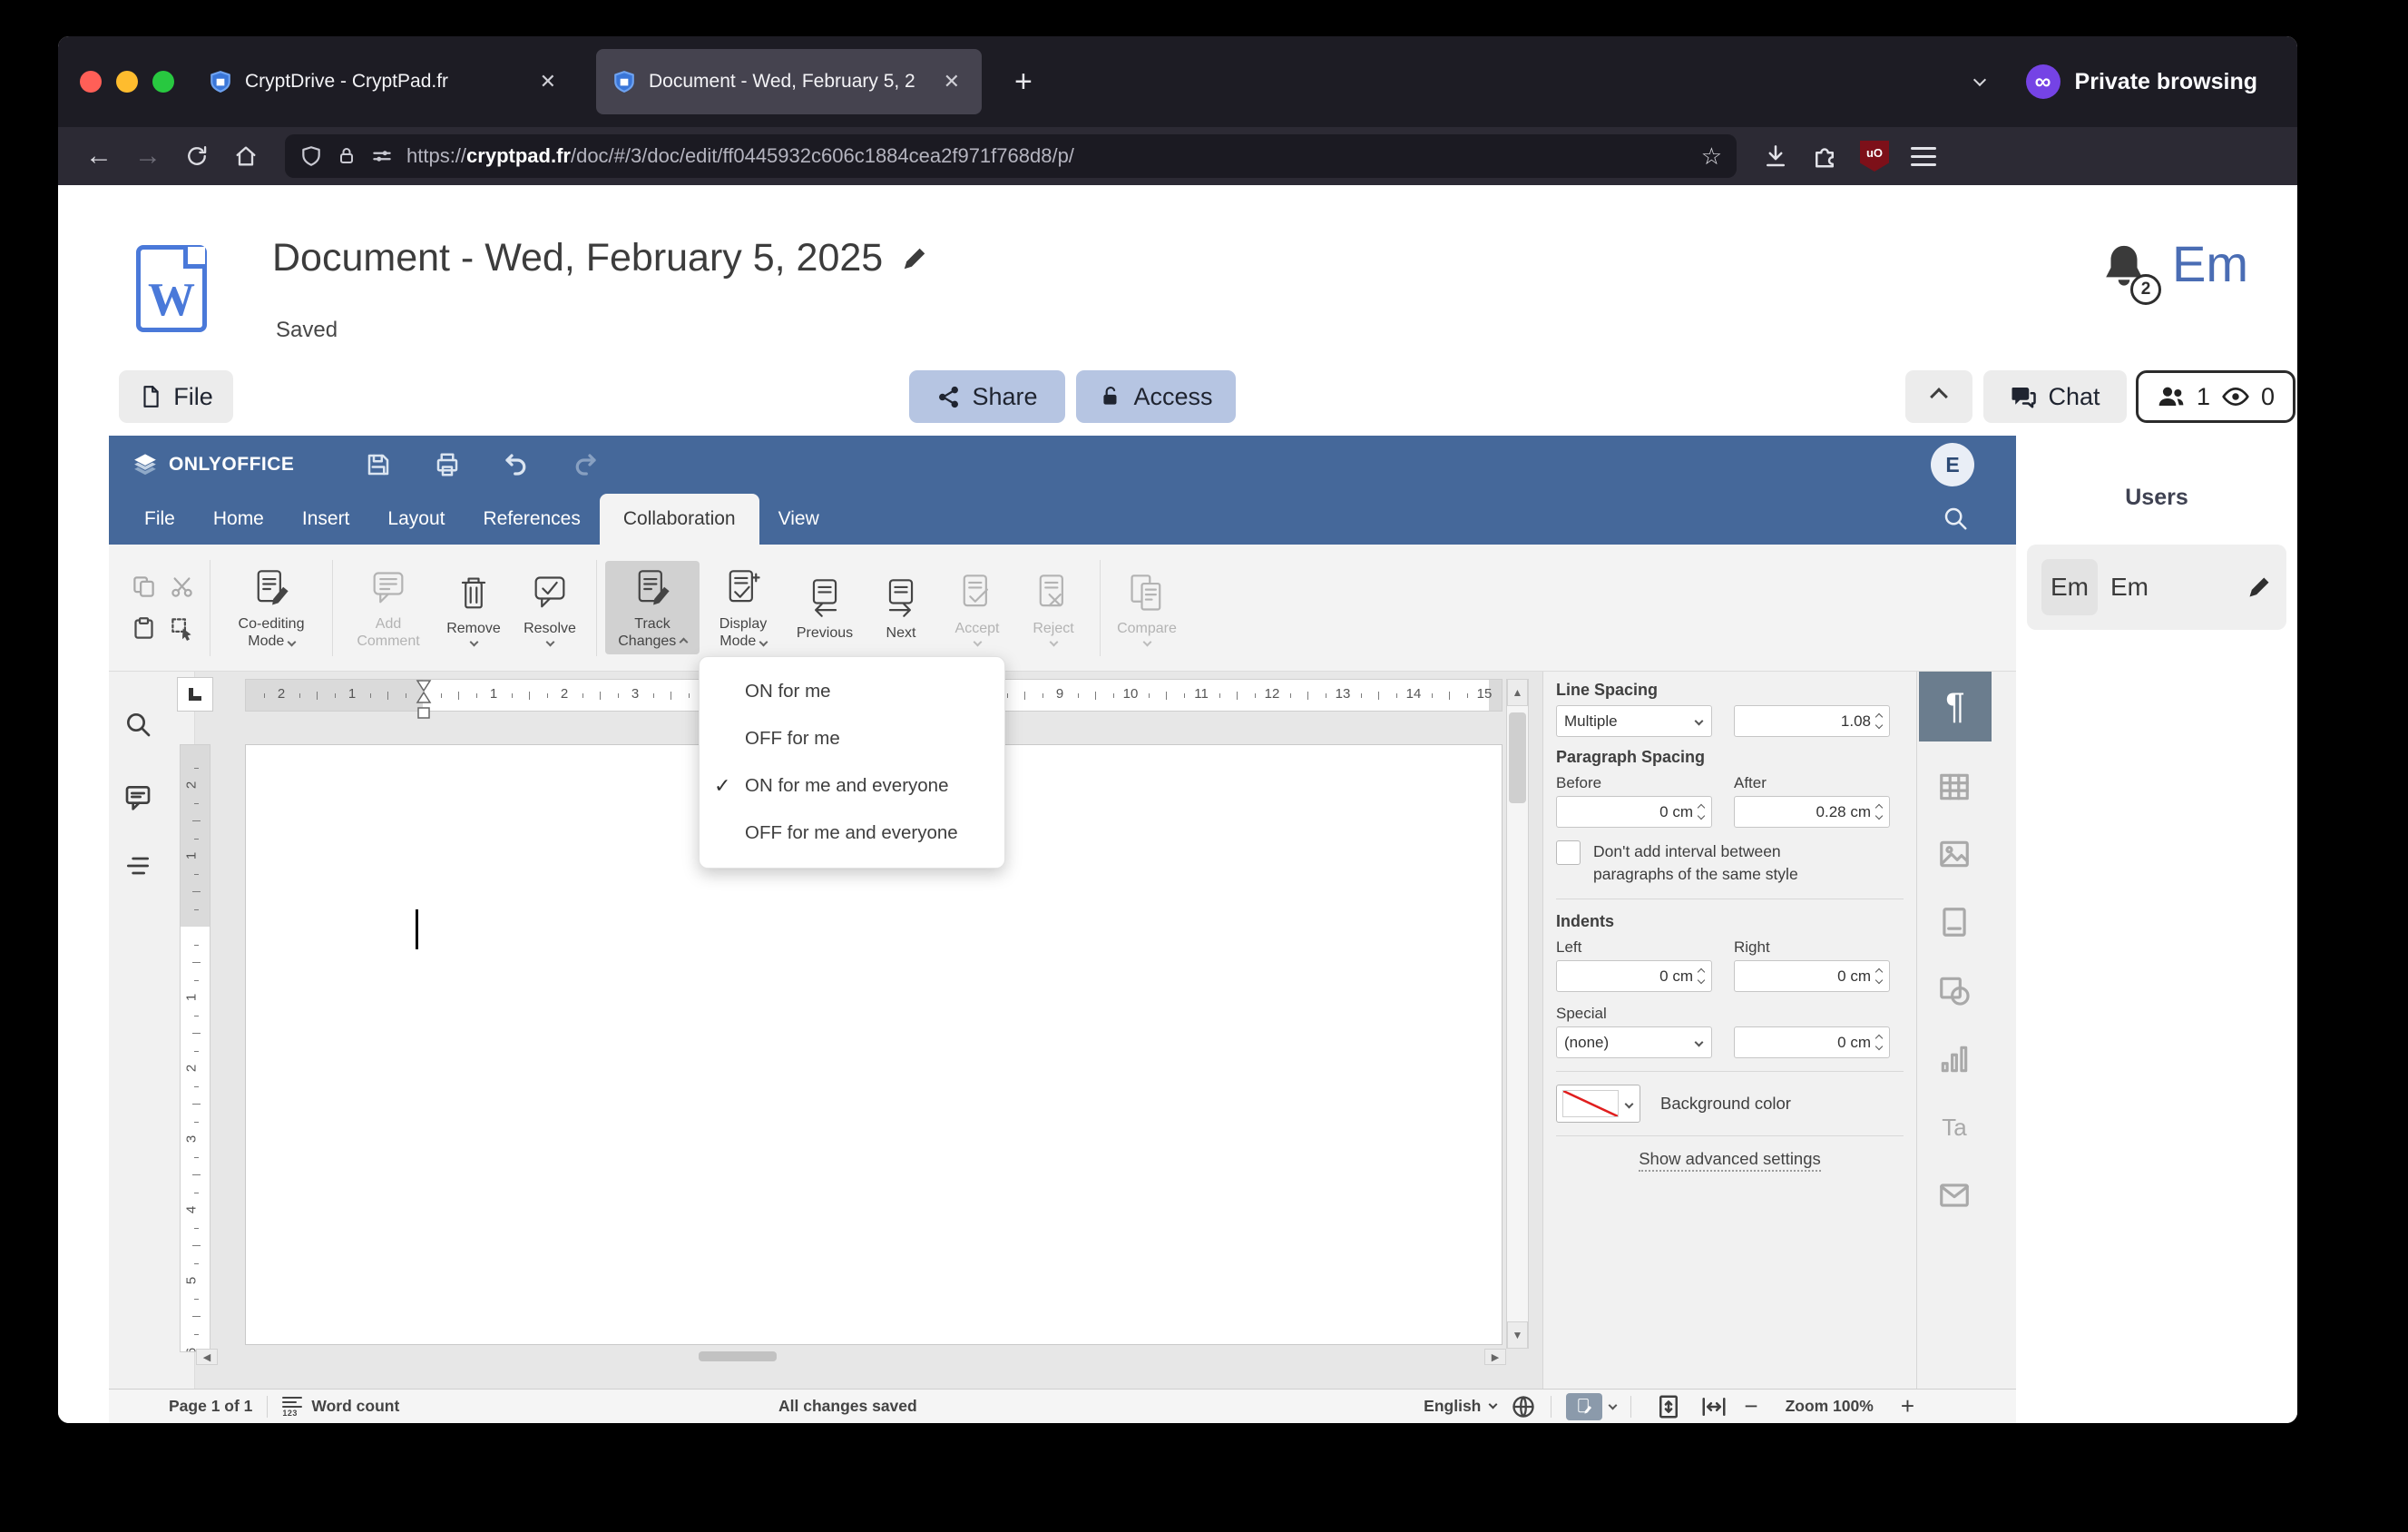 The width and height of the screenshot is (2408, 1532). I want to click on add-comment-button: Add Comment, so click(389, 607).